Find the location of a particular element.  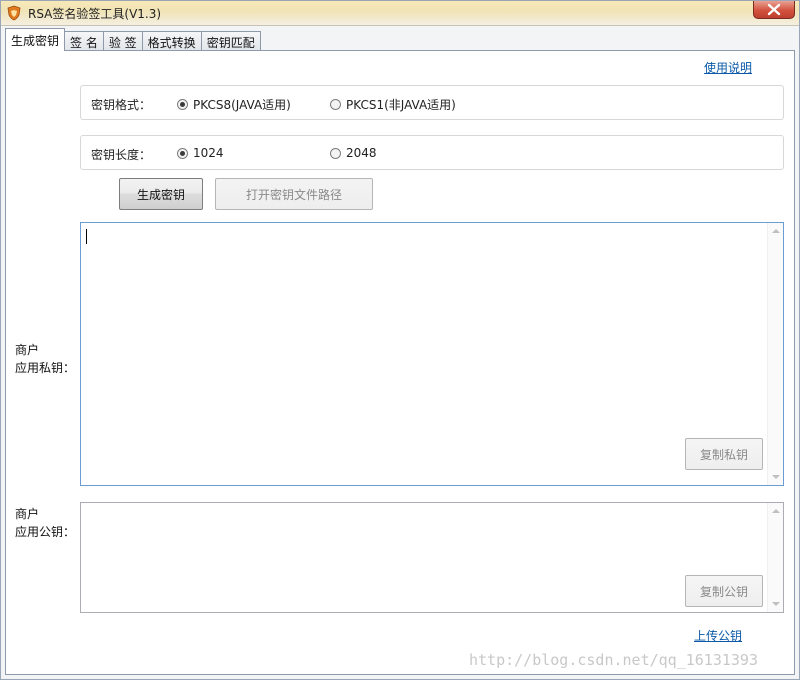

key-length-group: 密钥长度： 1024 2048 is located at coordinates (432, 152).